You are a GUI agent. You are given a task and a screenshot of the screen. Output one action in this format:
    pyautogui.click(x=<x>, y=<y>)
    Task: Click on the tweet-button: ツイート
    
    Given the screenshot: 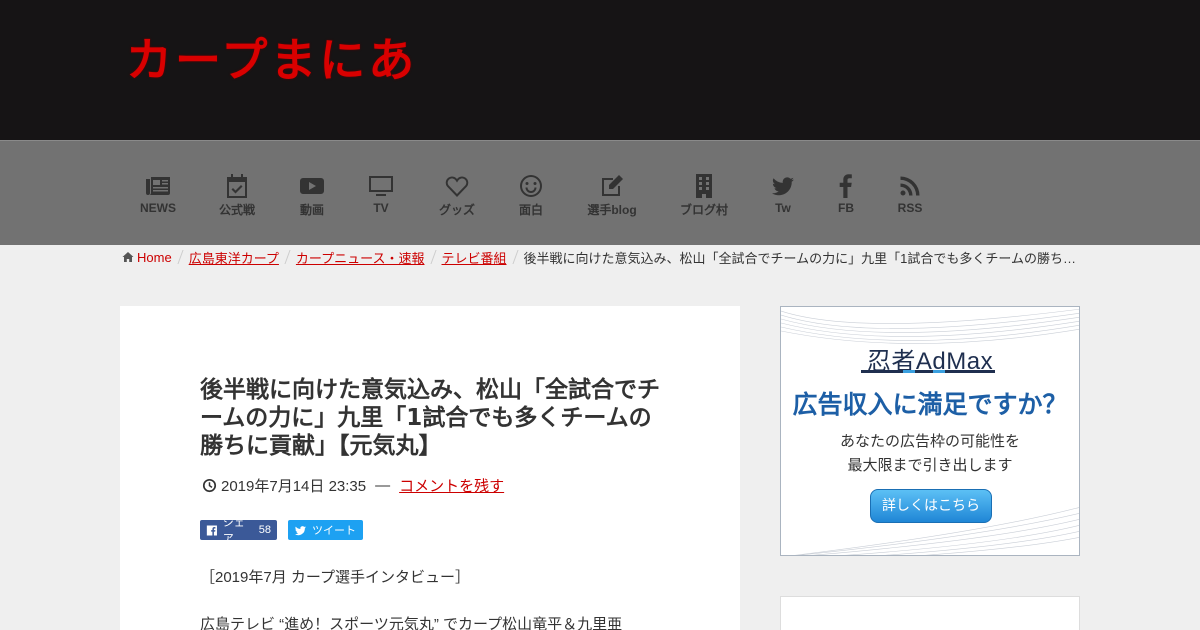 What is the action you would take?
    pyautogui.click(x=325, y=530)
    